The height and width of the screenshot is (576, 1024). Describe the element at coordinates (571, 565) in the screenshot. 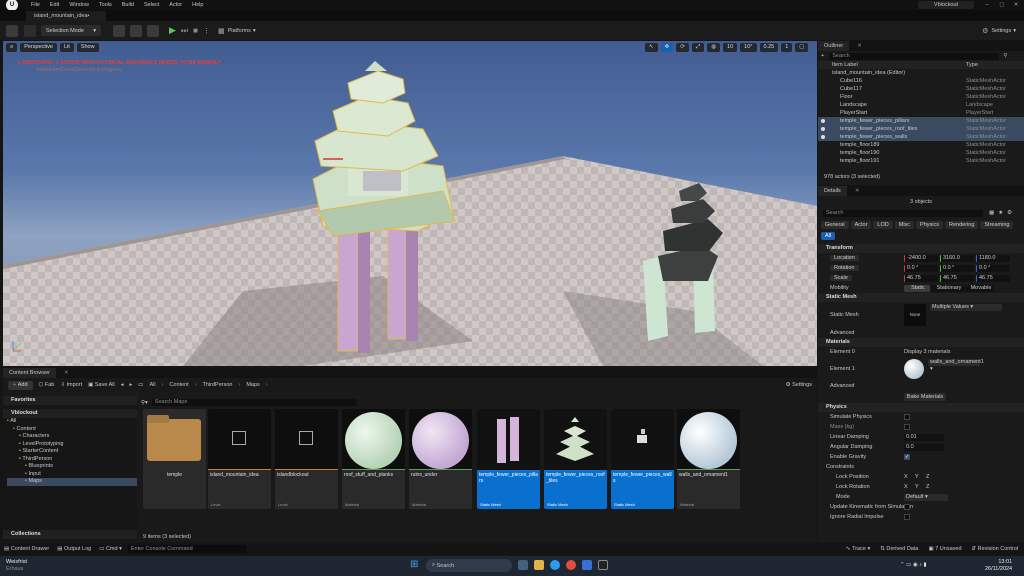

I see `chrome-icon` at that location.